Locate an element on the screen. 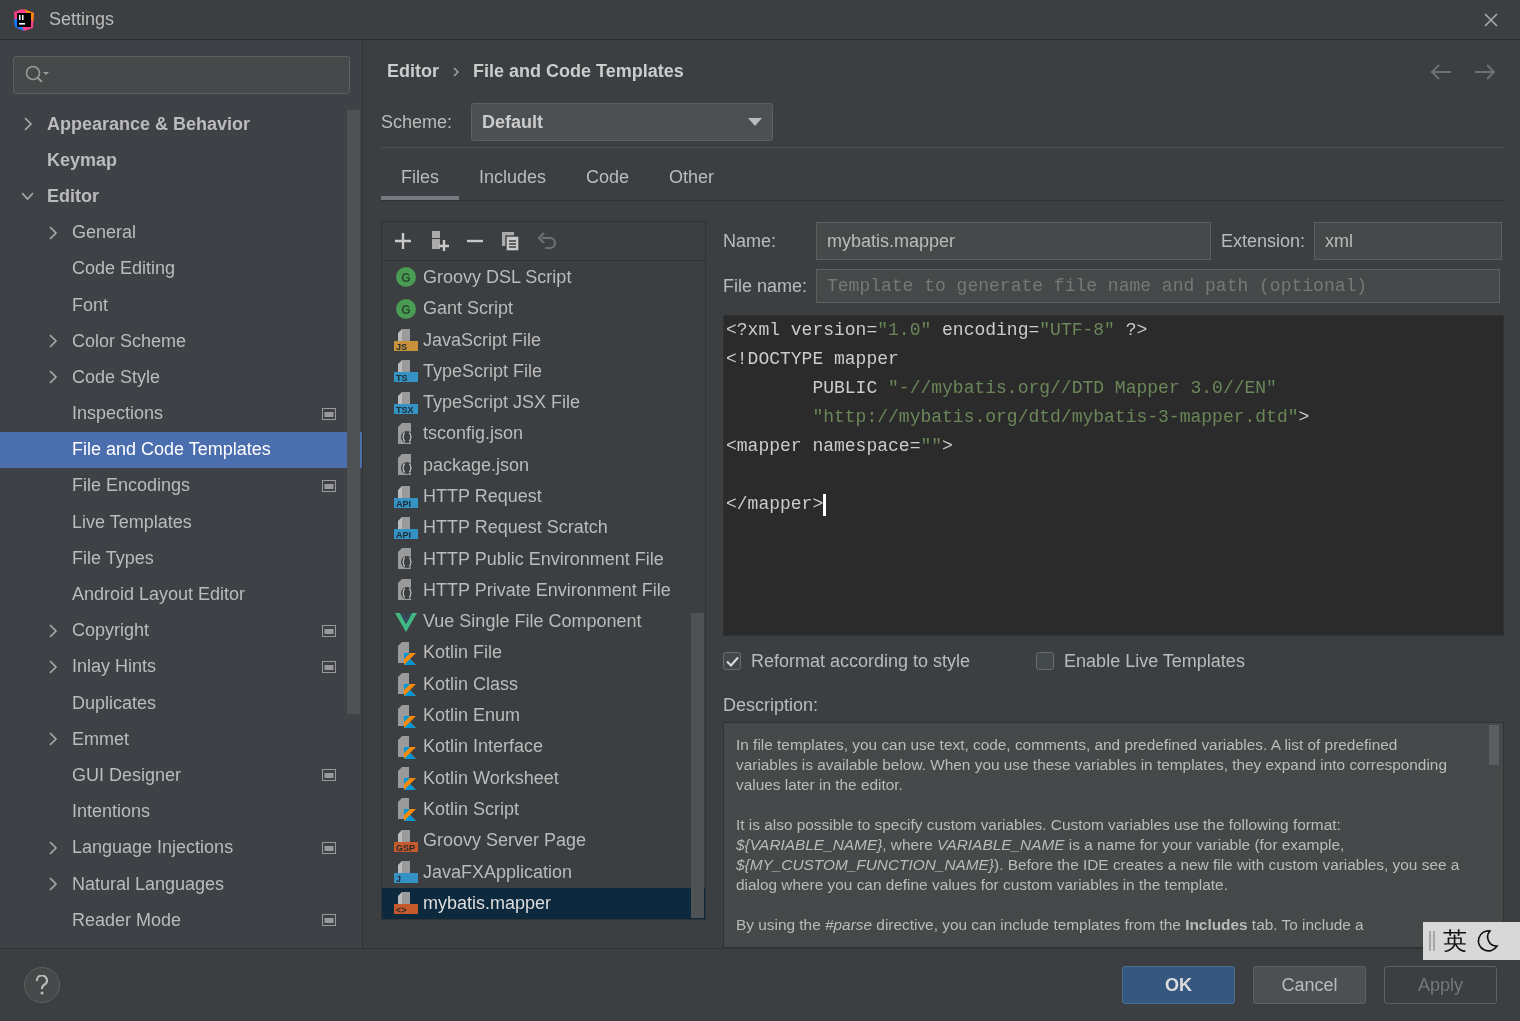 The height and width of the screenshot is (1021, 1520). sidebar-item-label: Inlay Hints is located at coordinates (114, 667).